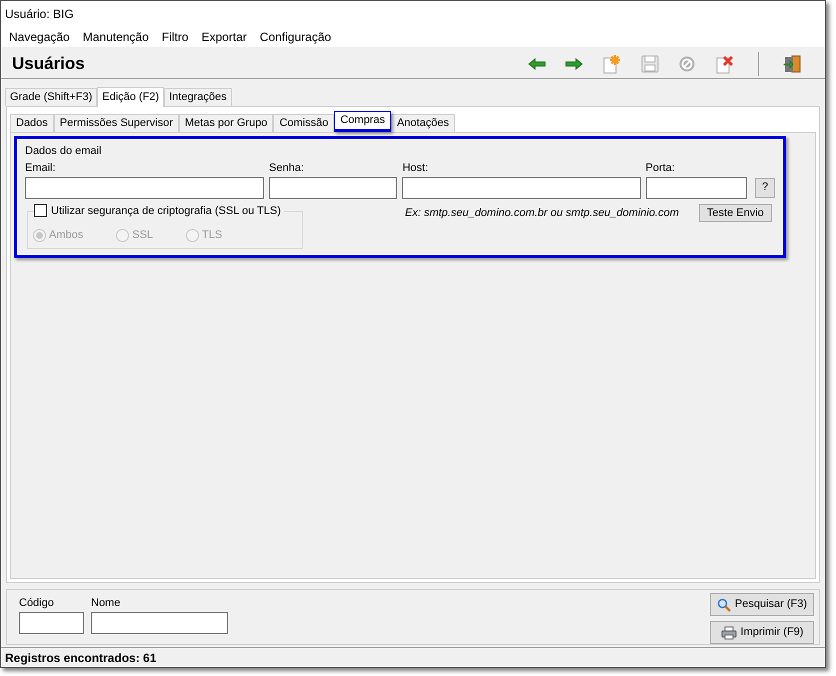 The height and width of the screenshot is (676, 836). What do you see at coordinates (106, 603) in the screenshot?
I see `field-label: Nome` at bounding box center [106, 603].